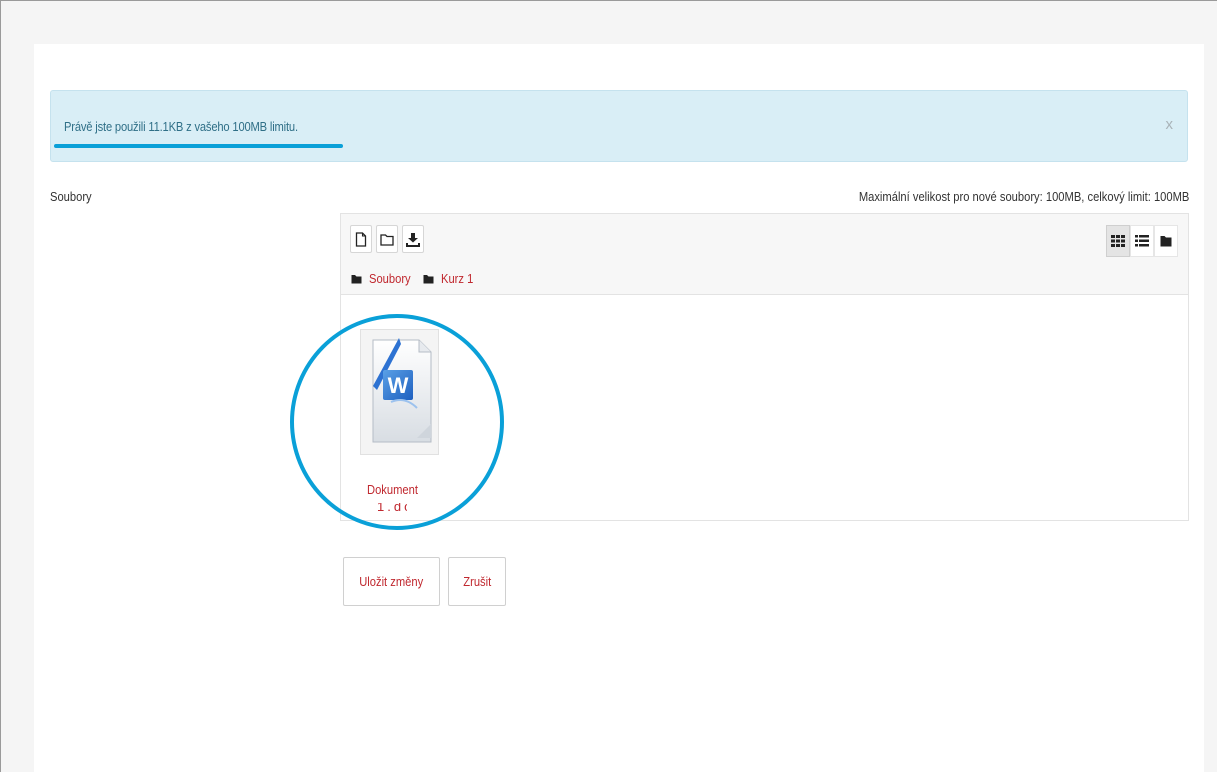 Image resolution: width=1217 pixels, height=772 pixels. I want to click on file-name: Dokument, so click(392, 489).